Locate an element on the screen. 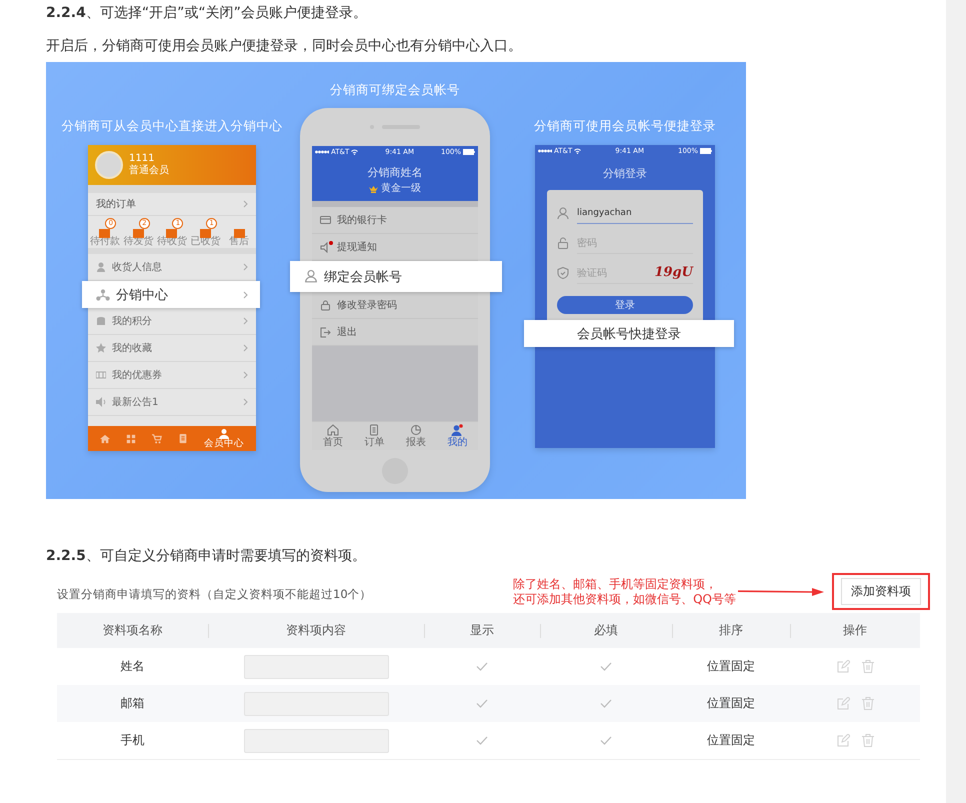  orders-row: 我的订单 is located at coordinates (172, 204).